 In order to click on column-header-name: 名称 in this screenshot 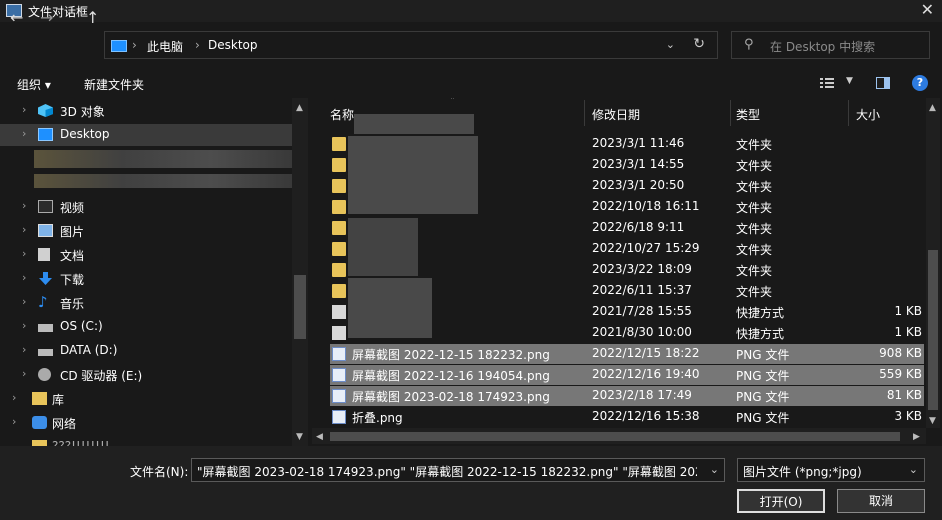, I will do `click(342, 114)`.